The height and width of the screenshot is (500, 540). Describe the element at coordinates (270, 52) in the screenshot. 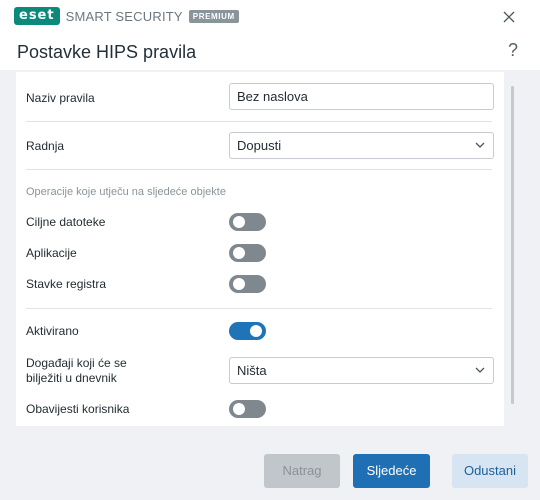

I see `dialog-header: Postavke HIPS pravila ?` at that location.